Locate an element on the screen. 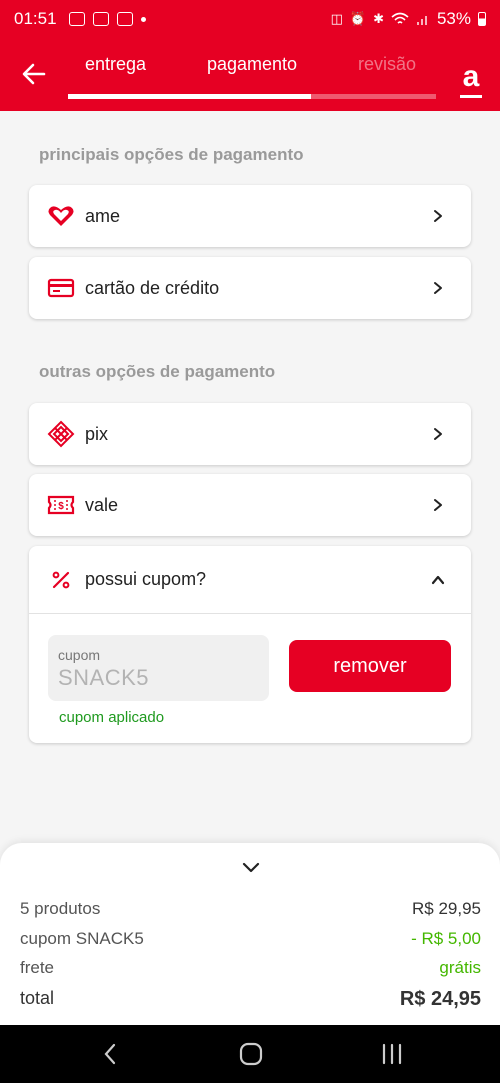 This screenshot has height=1083, width=500. payment-option-label: ame is located at coordinates (103, 215).